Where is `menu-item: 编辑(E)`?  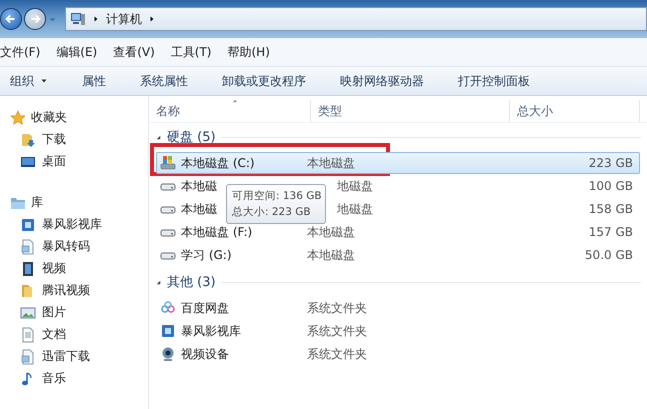
menu-item: 编辑(E) is located at coordinates (77, 52).